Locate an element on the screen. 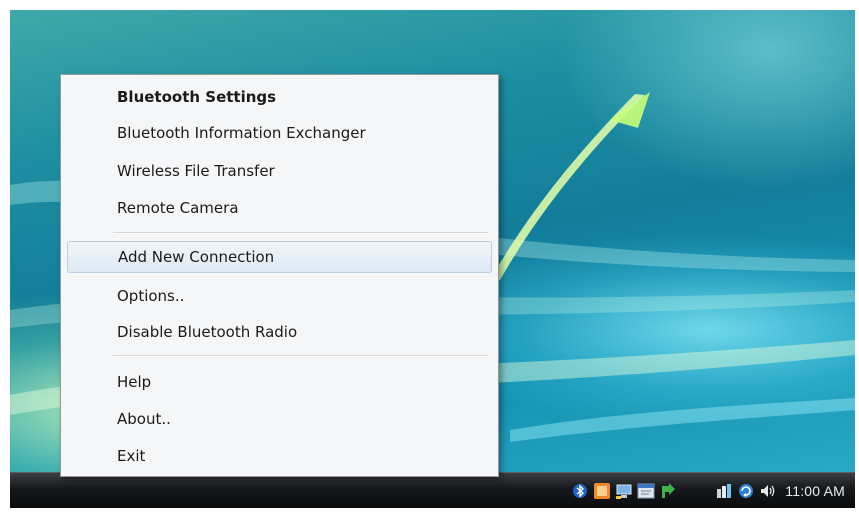 Image resolution: width=859 pixels, height=512 pixels. message-window-icon is located at coordinates (646, 491).